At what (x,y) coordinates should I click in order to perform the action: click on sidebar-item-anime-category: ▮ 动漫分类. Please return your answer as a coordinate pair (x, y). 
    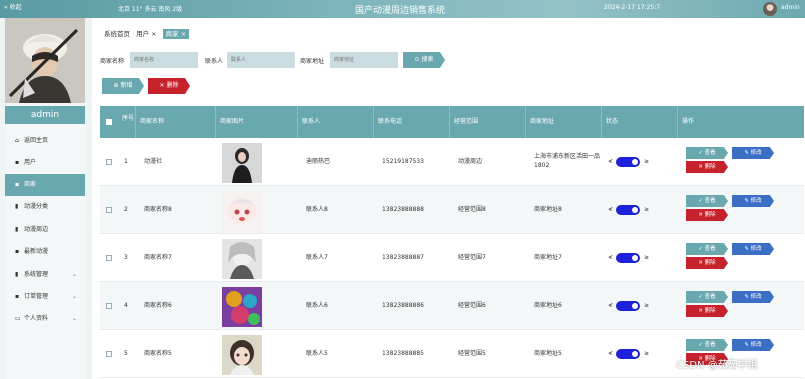
    Looking at the image, I should click on (45, 207).